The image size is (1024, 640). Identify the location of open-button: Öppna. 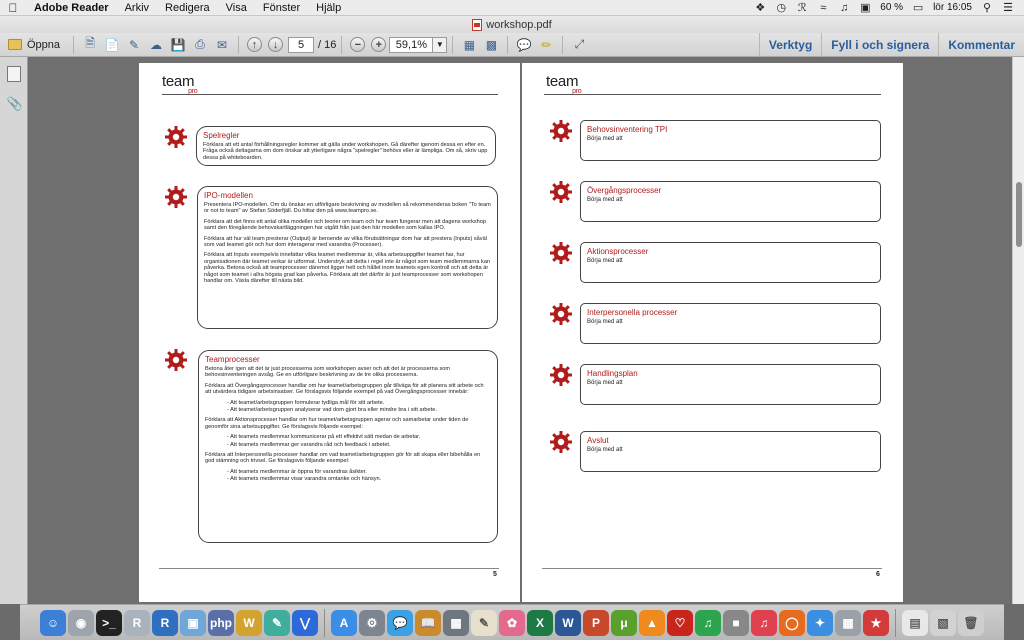
(34, 45).